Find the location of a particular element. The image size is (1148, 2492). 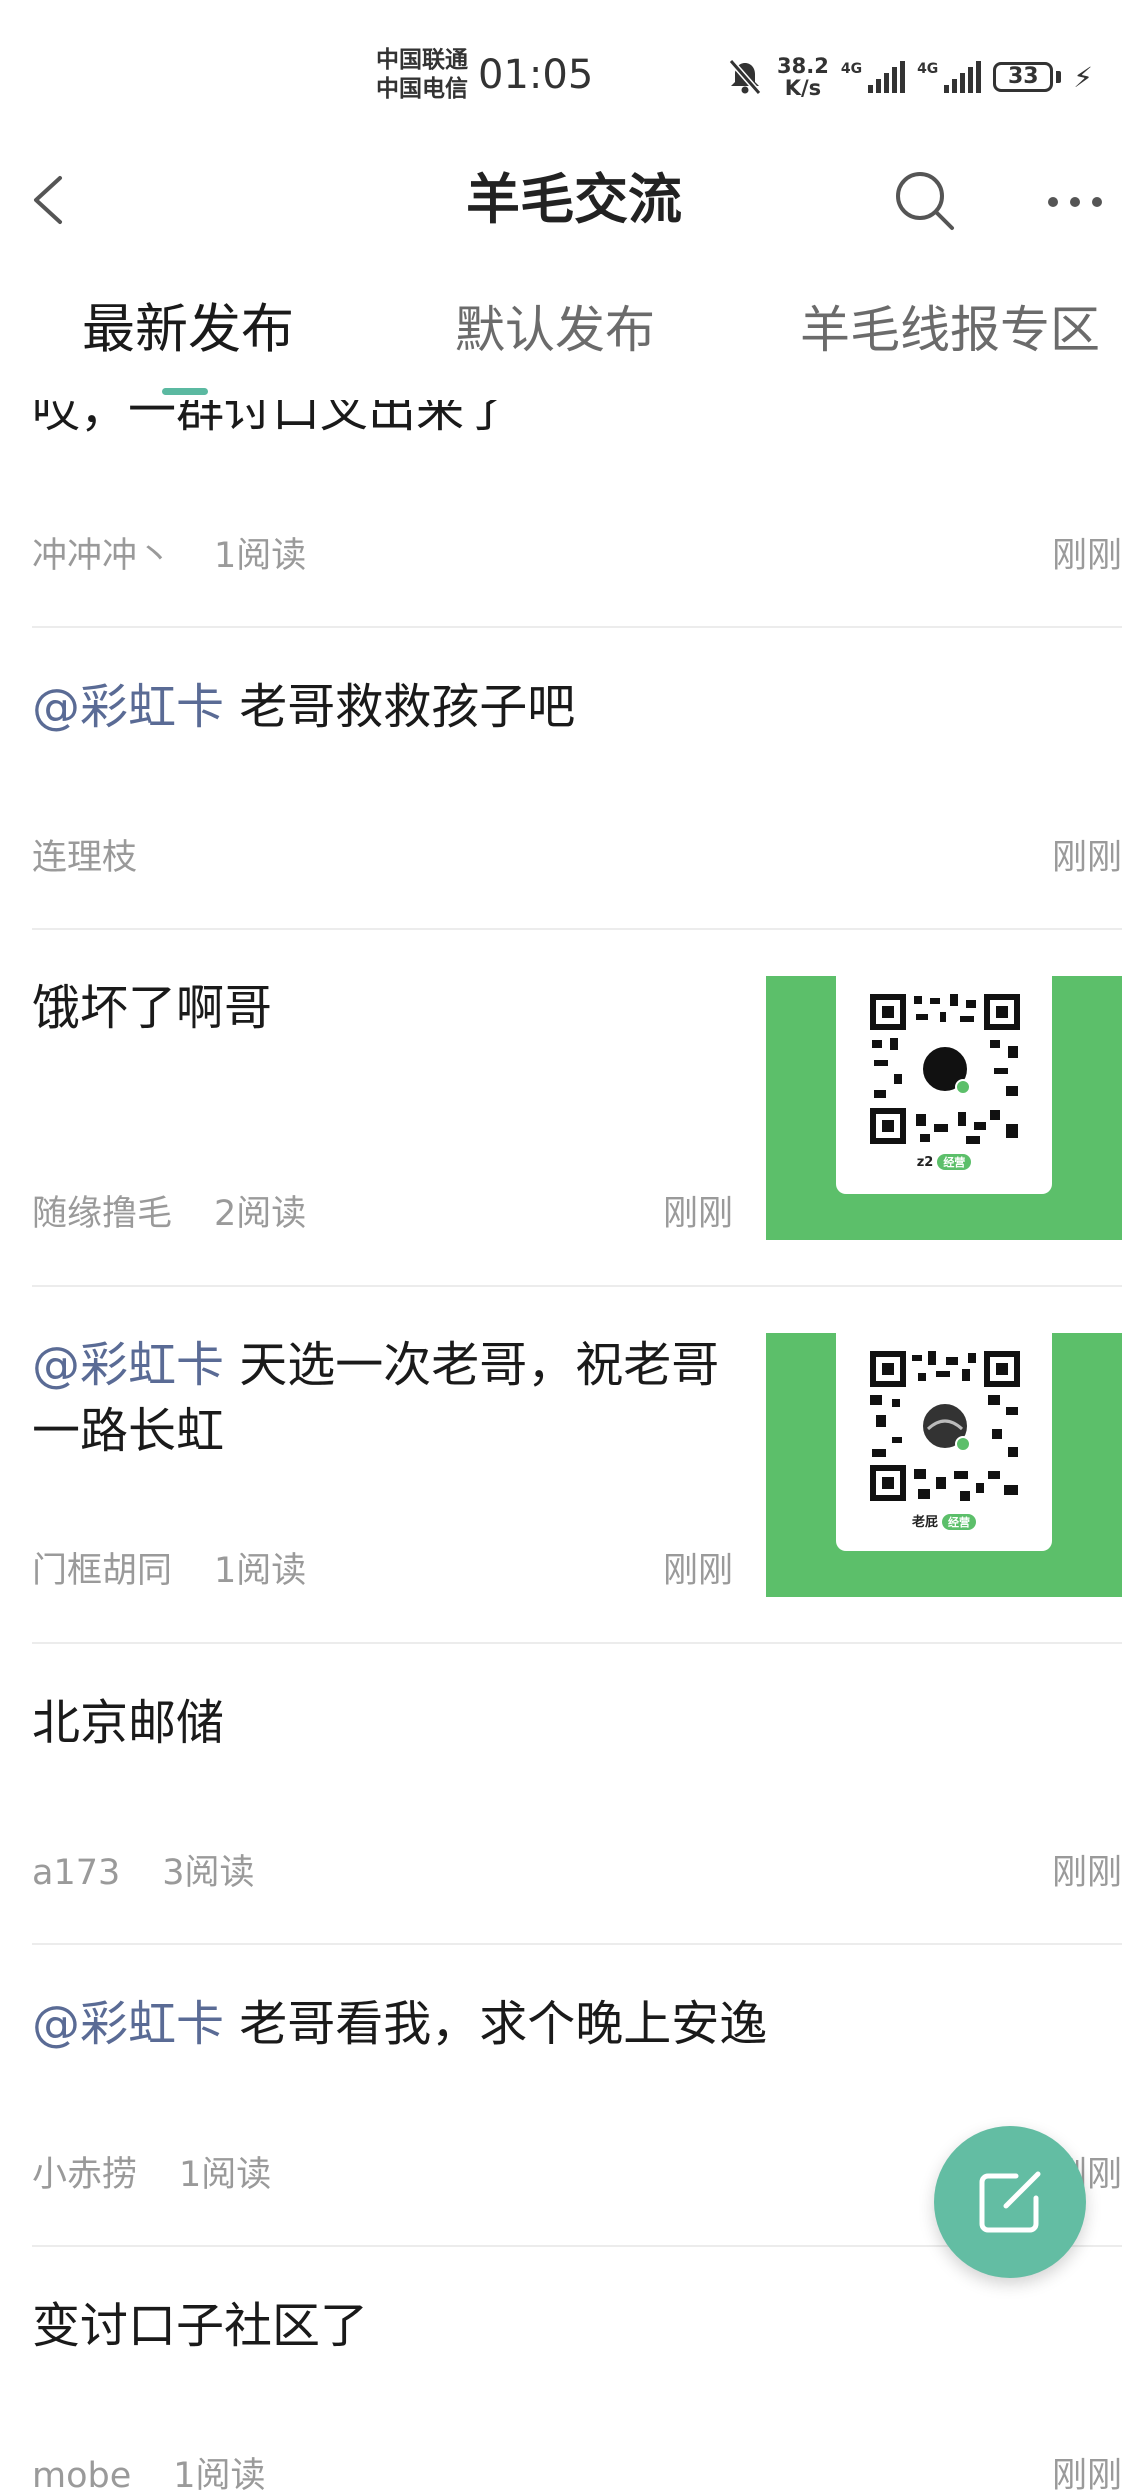

post-meta: 随缘撸毛 2阅读 is located at coordinates (169, 1214).